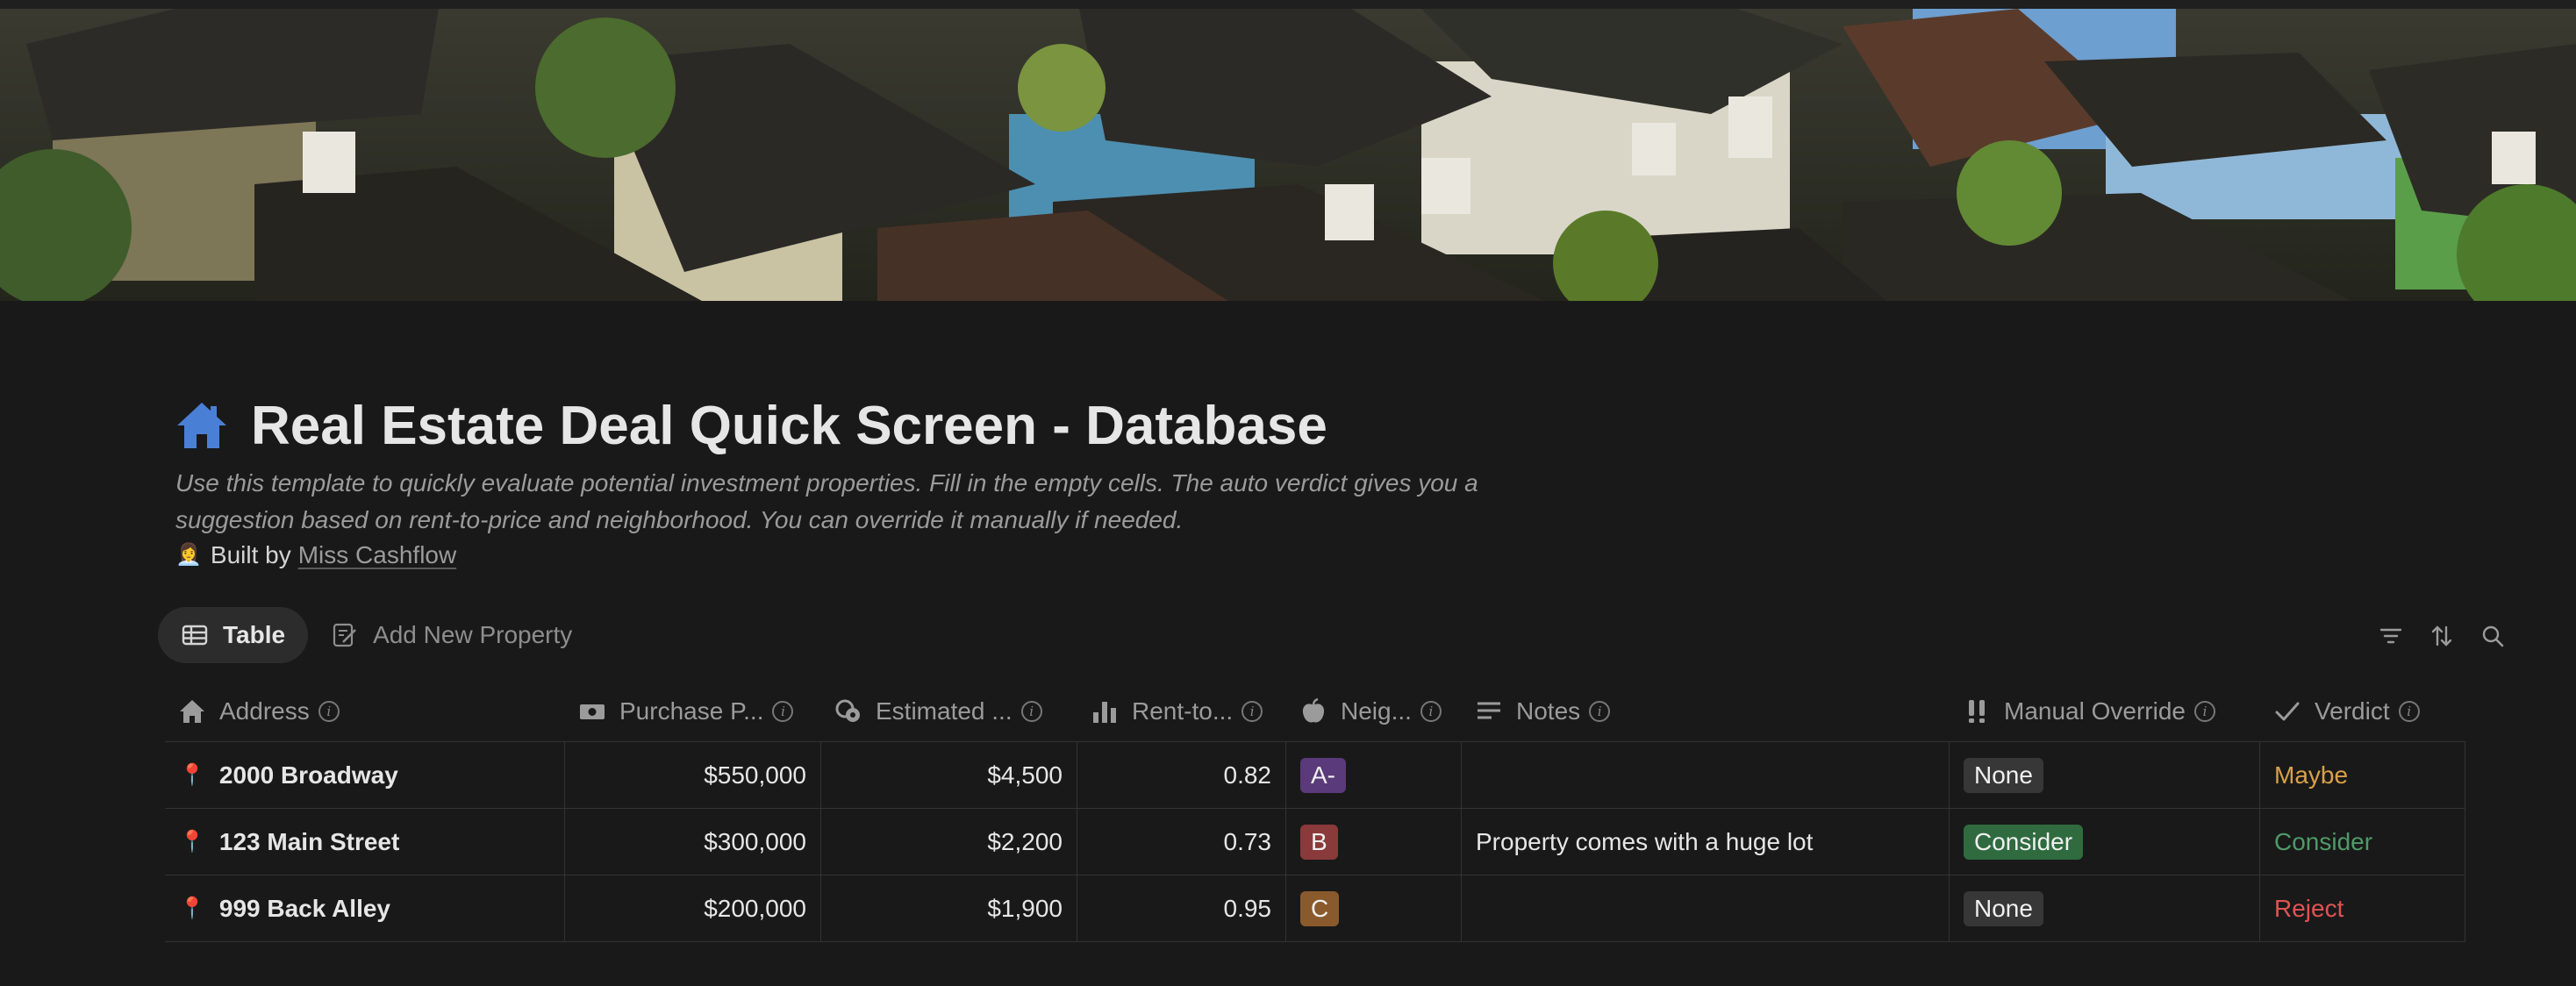 The image size is (2576, 986). I want to click on verdict-text: Consider, so click(2323, 841).